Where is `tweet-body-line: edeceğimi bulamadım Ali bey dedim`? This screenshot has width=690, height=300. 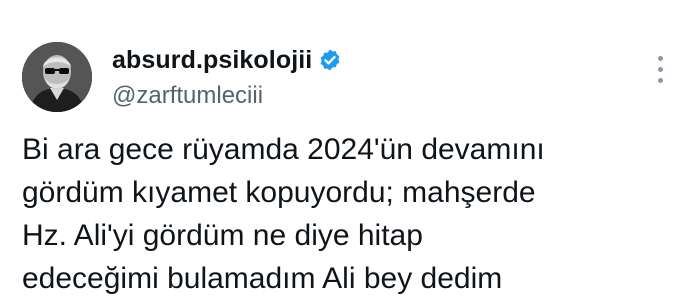 tweet-body-line: edeceğimi bulamadım Ali bey dedim is located at coordinates (262, 278).